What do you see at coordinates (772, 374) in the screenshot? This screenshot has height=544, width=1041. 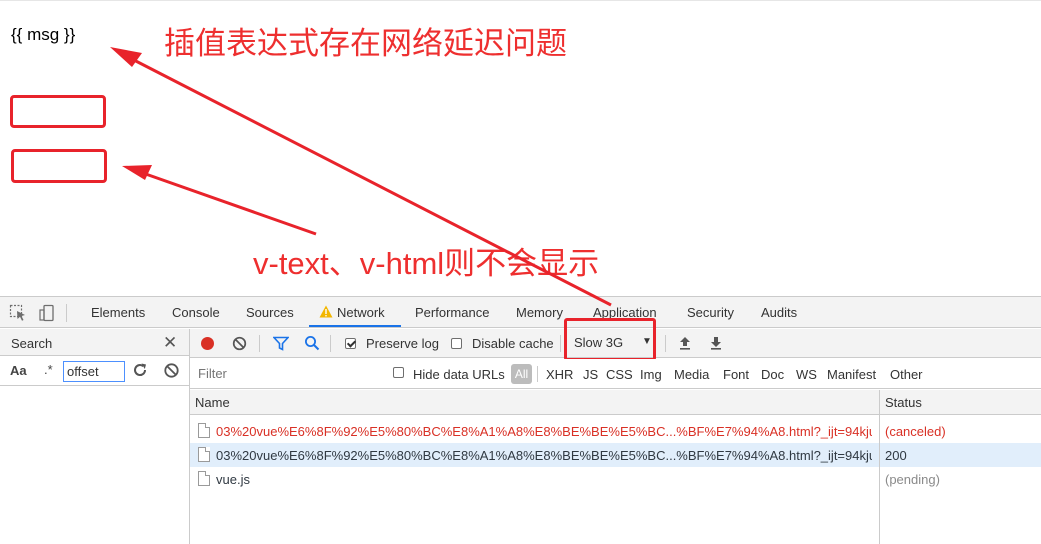 I see `filter-type-doc: Doc` at bounding box center [772, 374].